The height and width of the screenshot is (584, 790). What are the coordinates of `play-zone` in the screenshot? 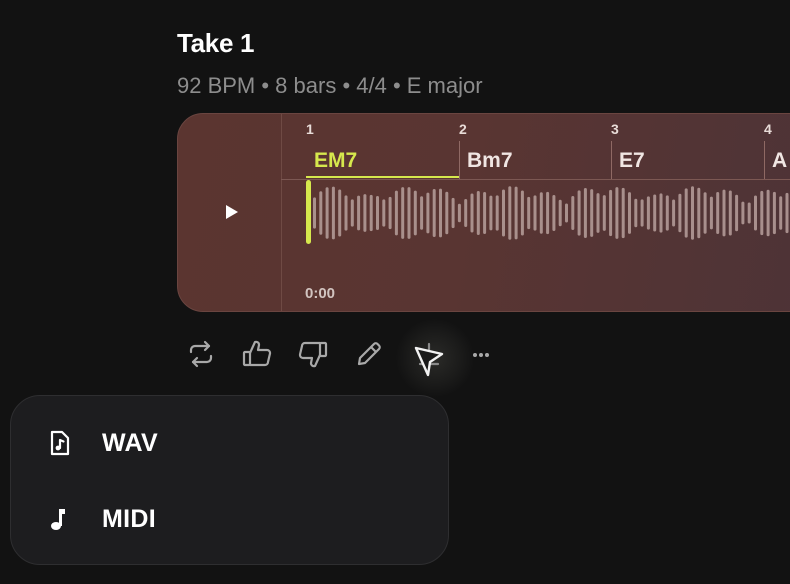 It's located at (230, 212).